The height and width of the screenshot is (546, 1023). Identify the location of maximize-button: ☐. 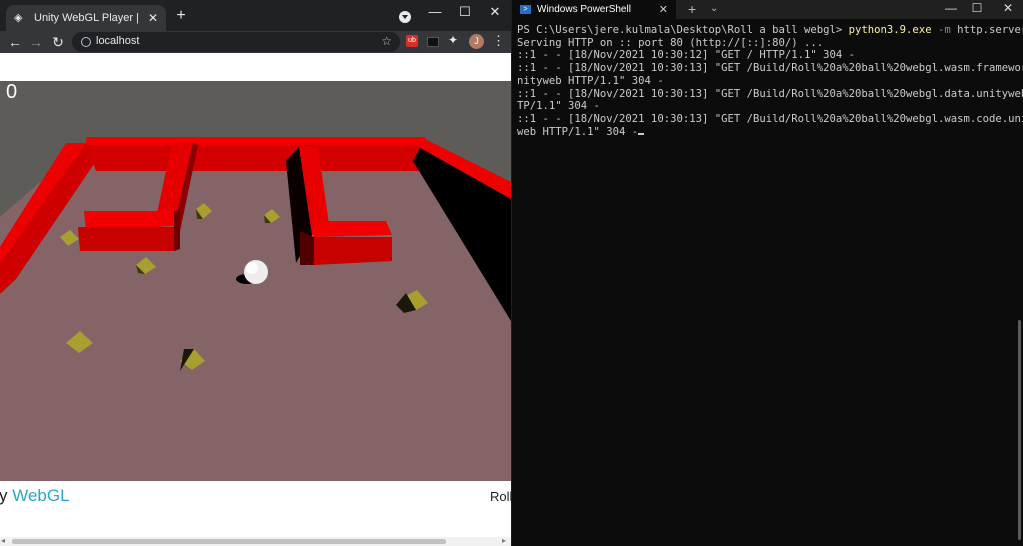
(465, 12).